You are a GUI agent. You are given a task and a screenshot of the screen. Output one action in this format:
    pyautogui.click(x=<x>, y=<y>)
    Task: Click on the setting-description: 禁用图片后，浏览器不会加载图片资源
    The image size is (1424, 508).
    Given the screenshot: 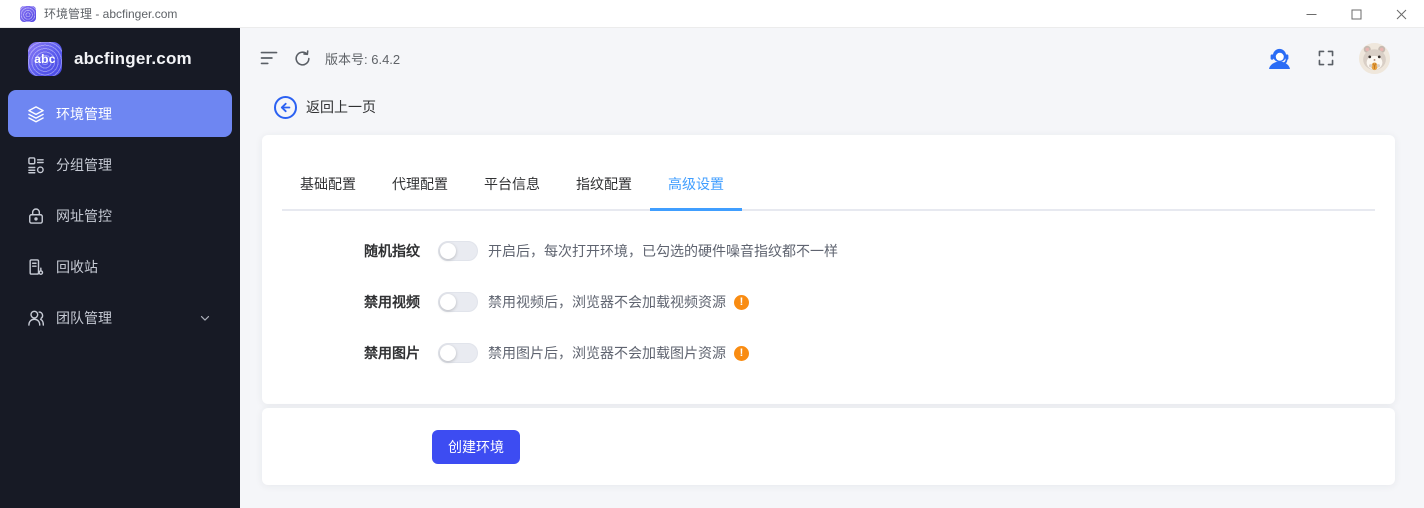 What is the action you would take?
    pyautogui.click(x=607, y=353)
    